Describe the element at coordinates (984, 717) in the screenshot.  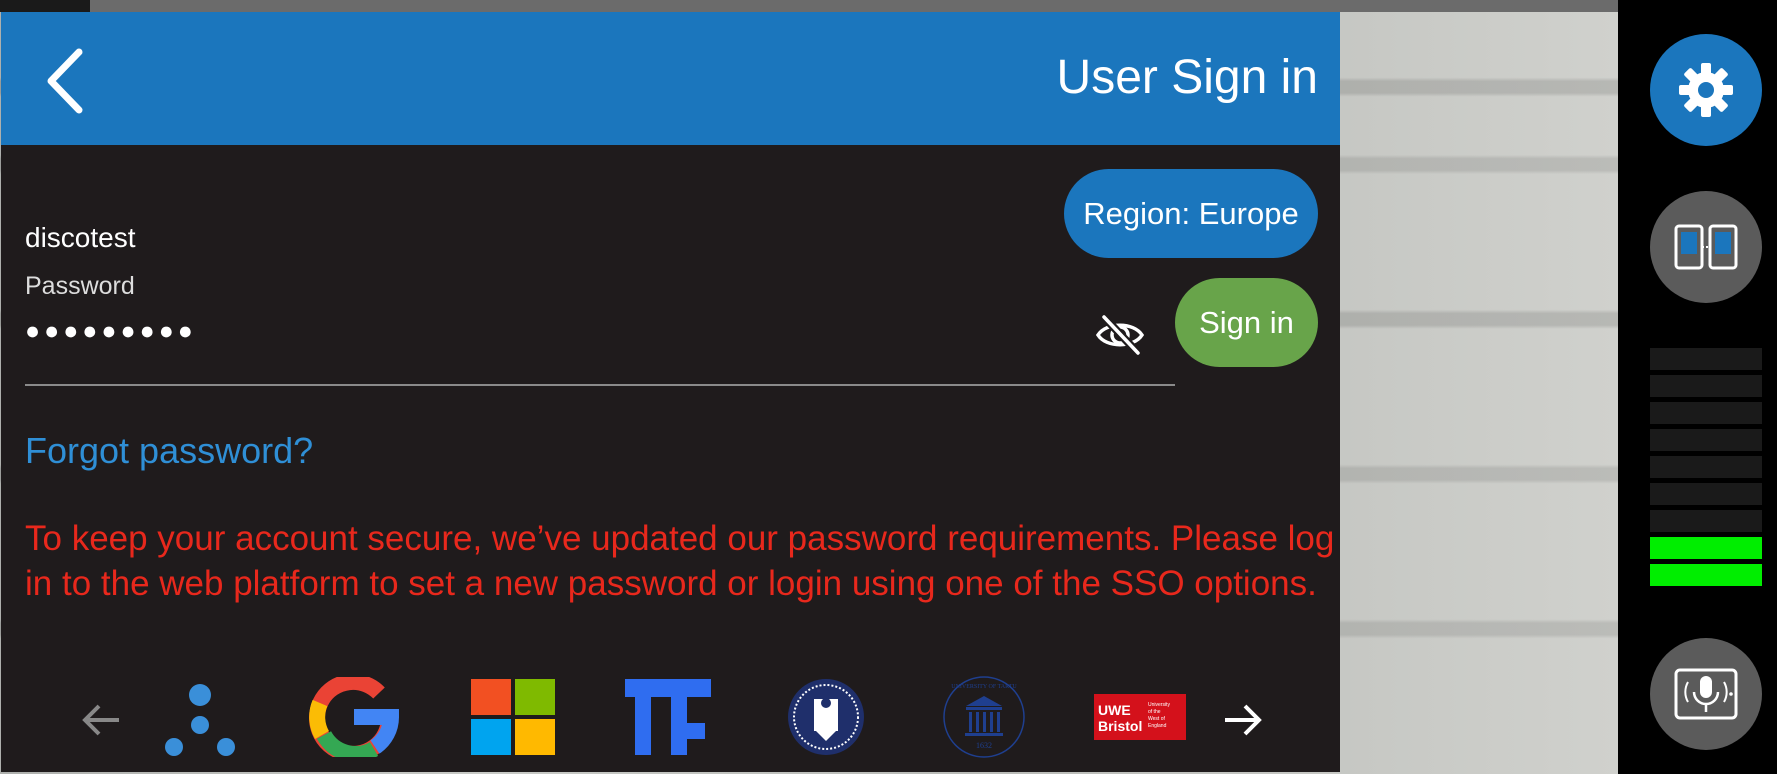
I see `university-of-tartu-logo: 1632 UNIVERSITY OF TARTU` at that location.